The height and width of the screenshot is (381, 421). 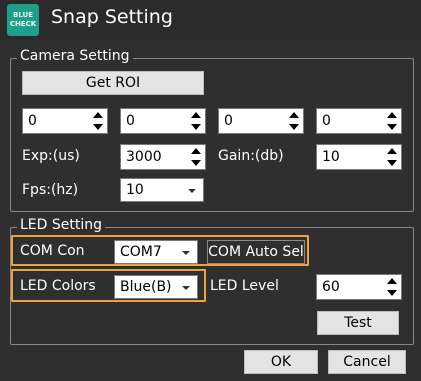 I want to click on gain-value: 10, so click(x=331, y=157).